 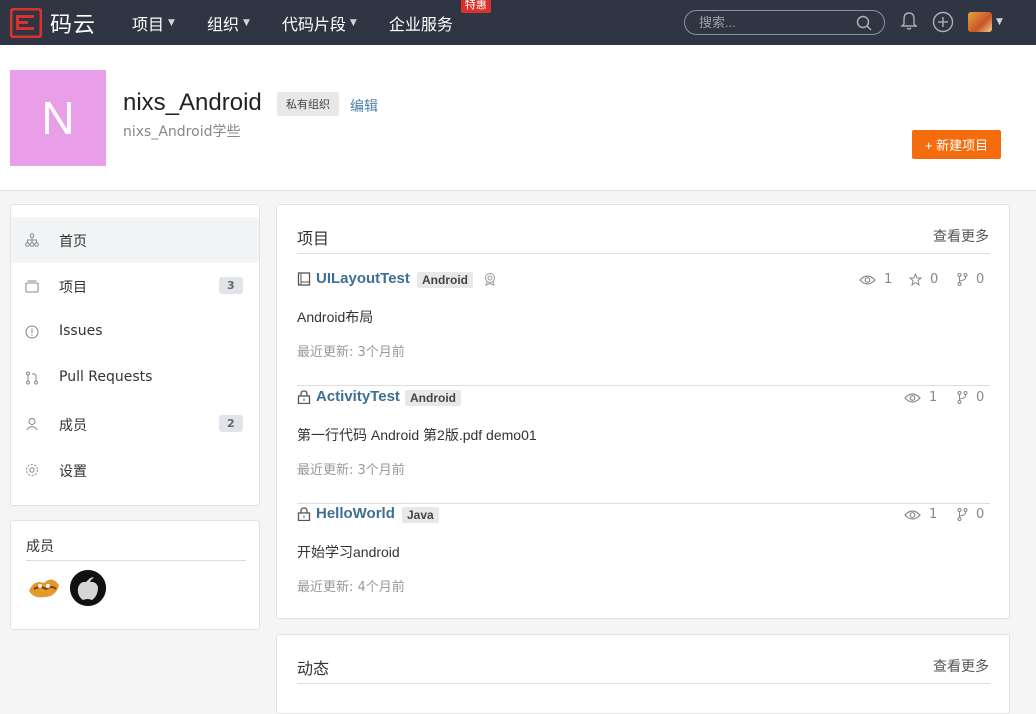 What do you see at coordinates (26, 22) in the screenshot?
I see `gitee-logo-icon` at bounding box center [26, 22].